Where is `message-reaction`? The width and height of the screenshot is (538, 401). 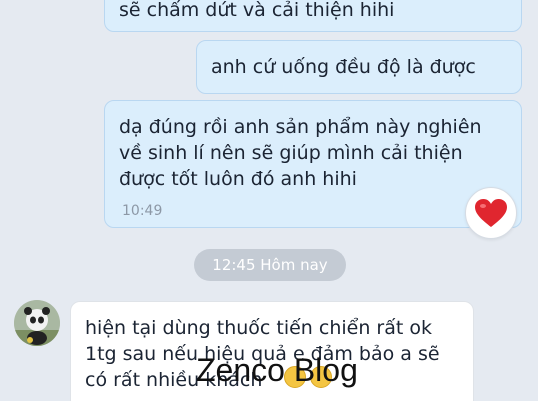
message-reaction is located at coordinates (491, 213).